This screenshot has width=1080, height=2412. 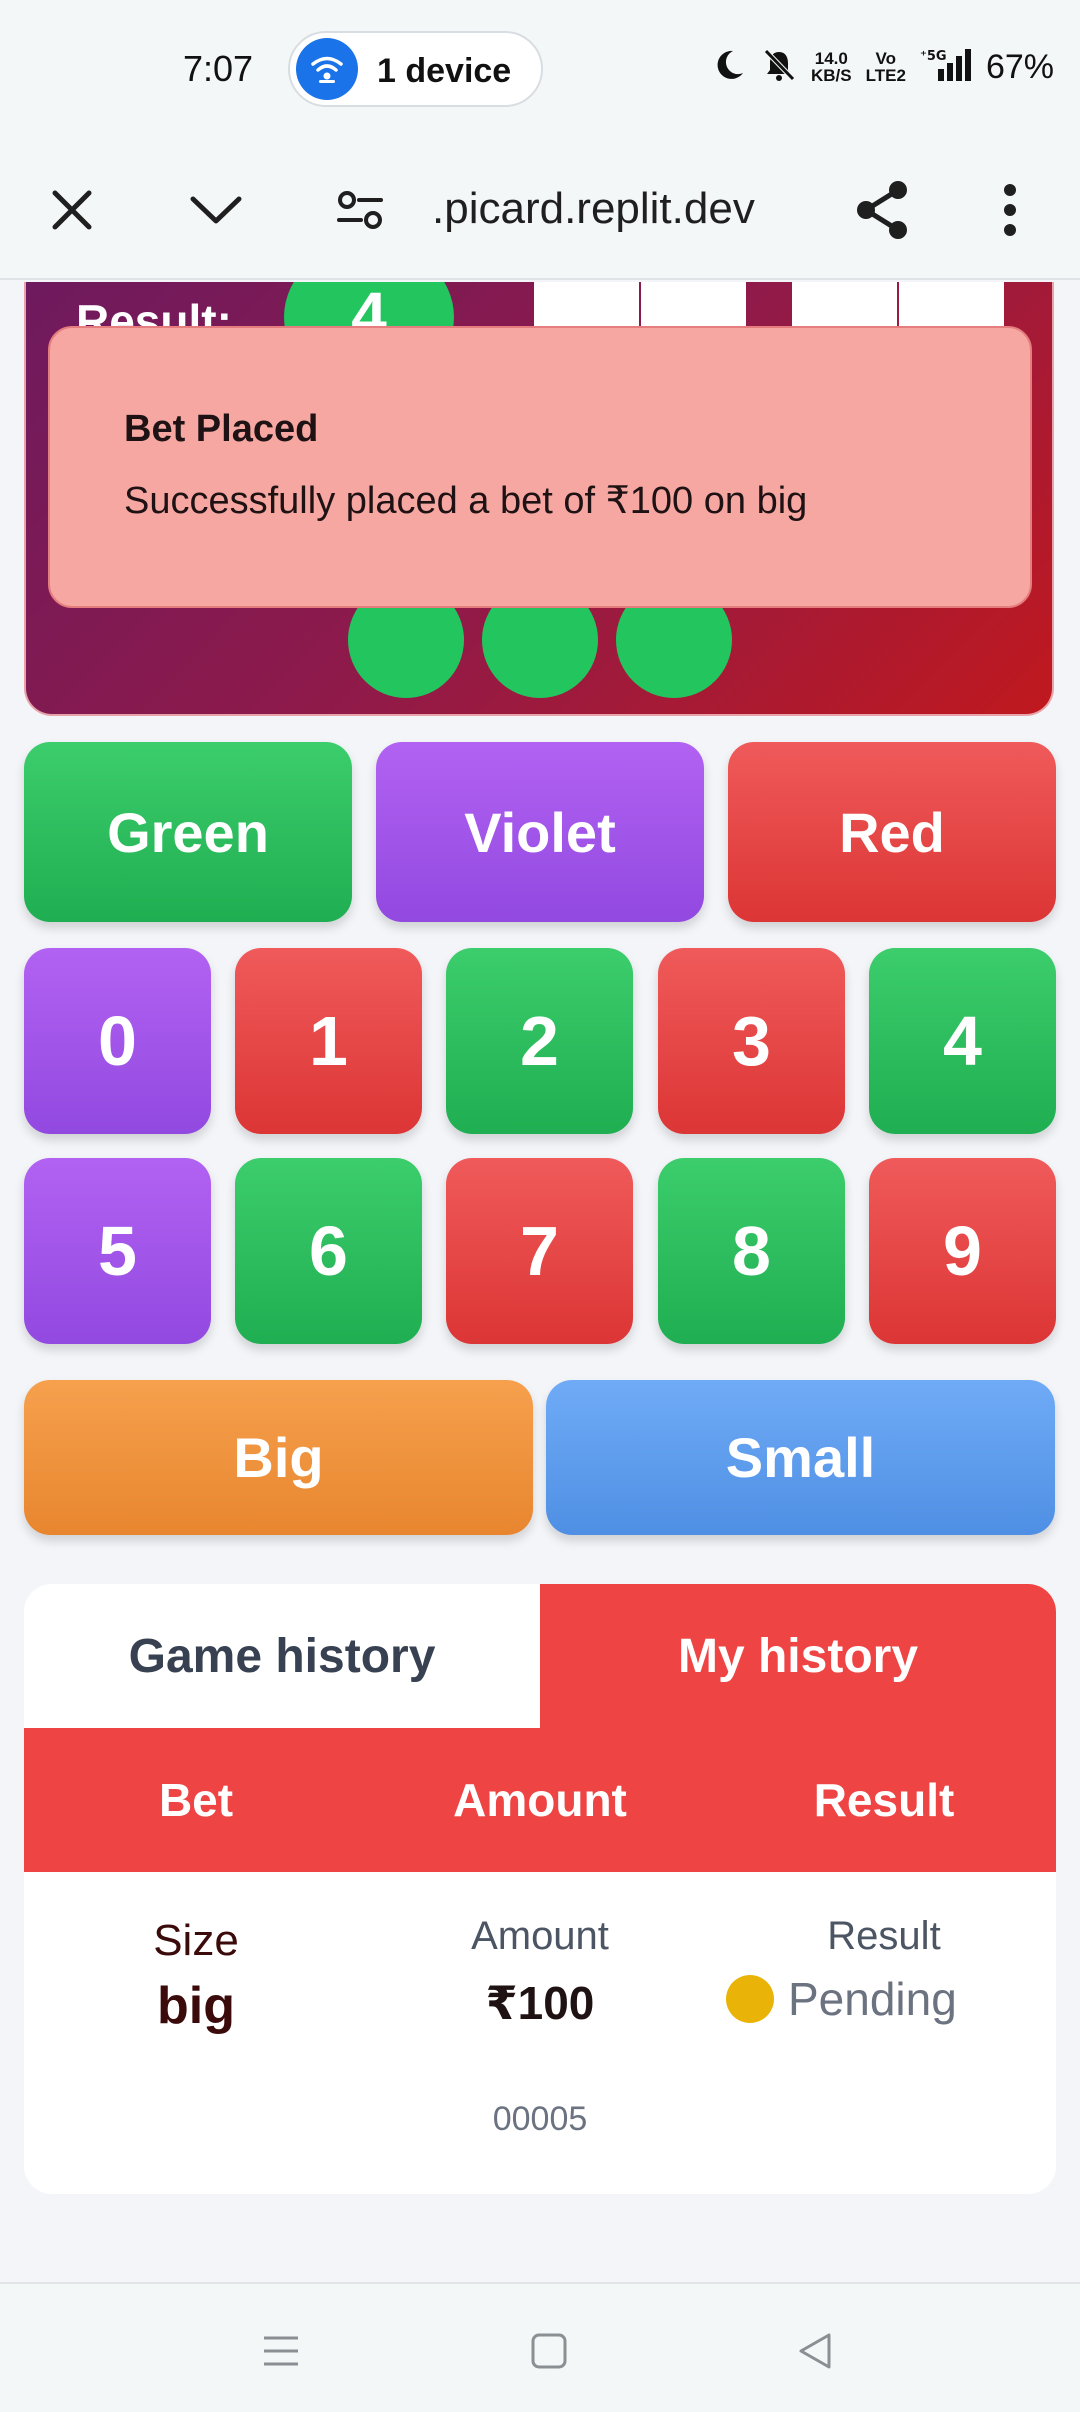 I want to click on column-header-bet: Bet, so click(x=196, y=1800).